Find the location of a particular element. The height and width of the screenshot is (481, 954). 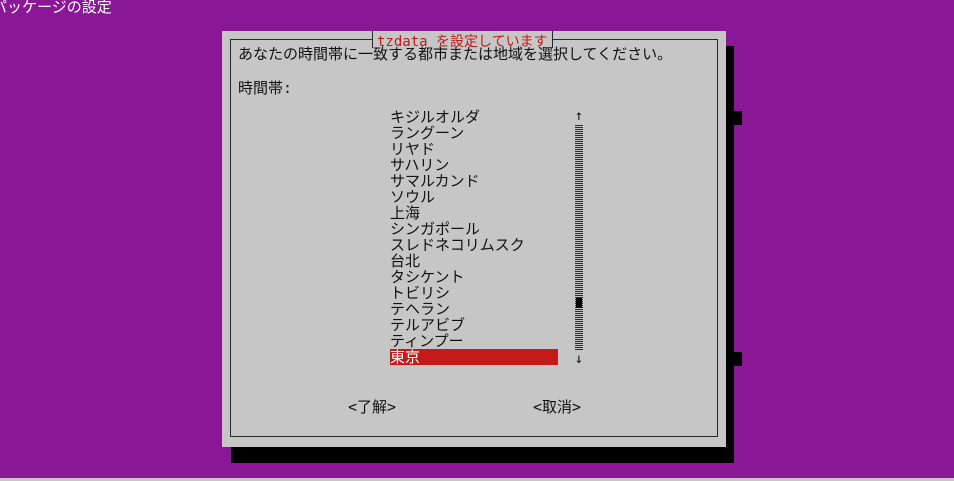

timezone-item: サハリン is located at coordinates (474, 165).